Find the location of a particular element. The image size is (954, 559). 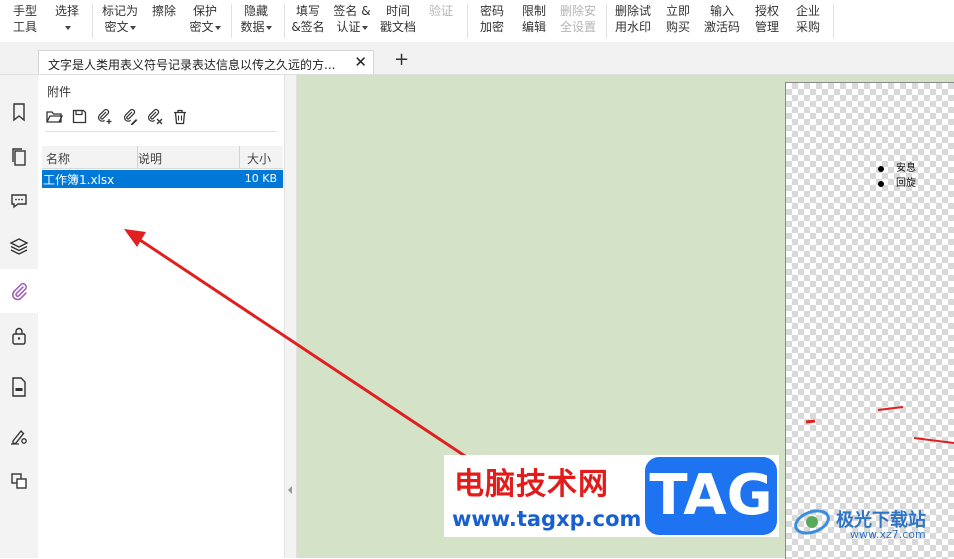

brand-logo-icon is located at coordinates (812, 522).